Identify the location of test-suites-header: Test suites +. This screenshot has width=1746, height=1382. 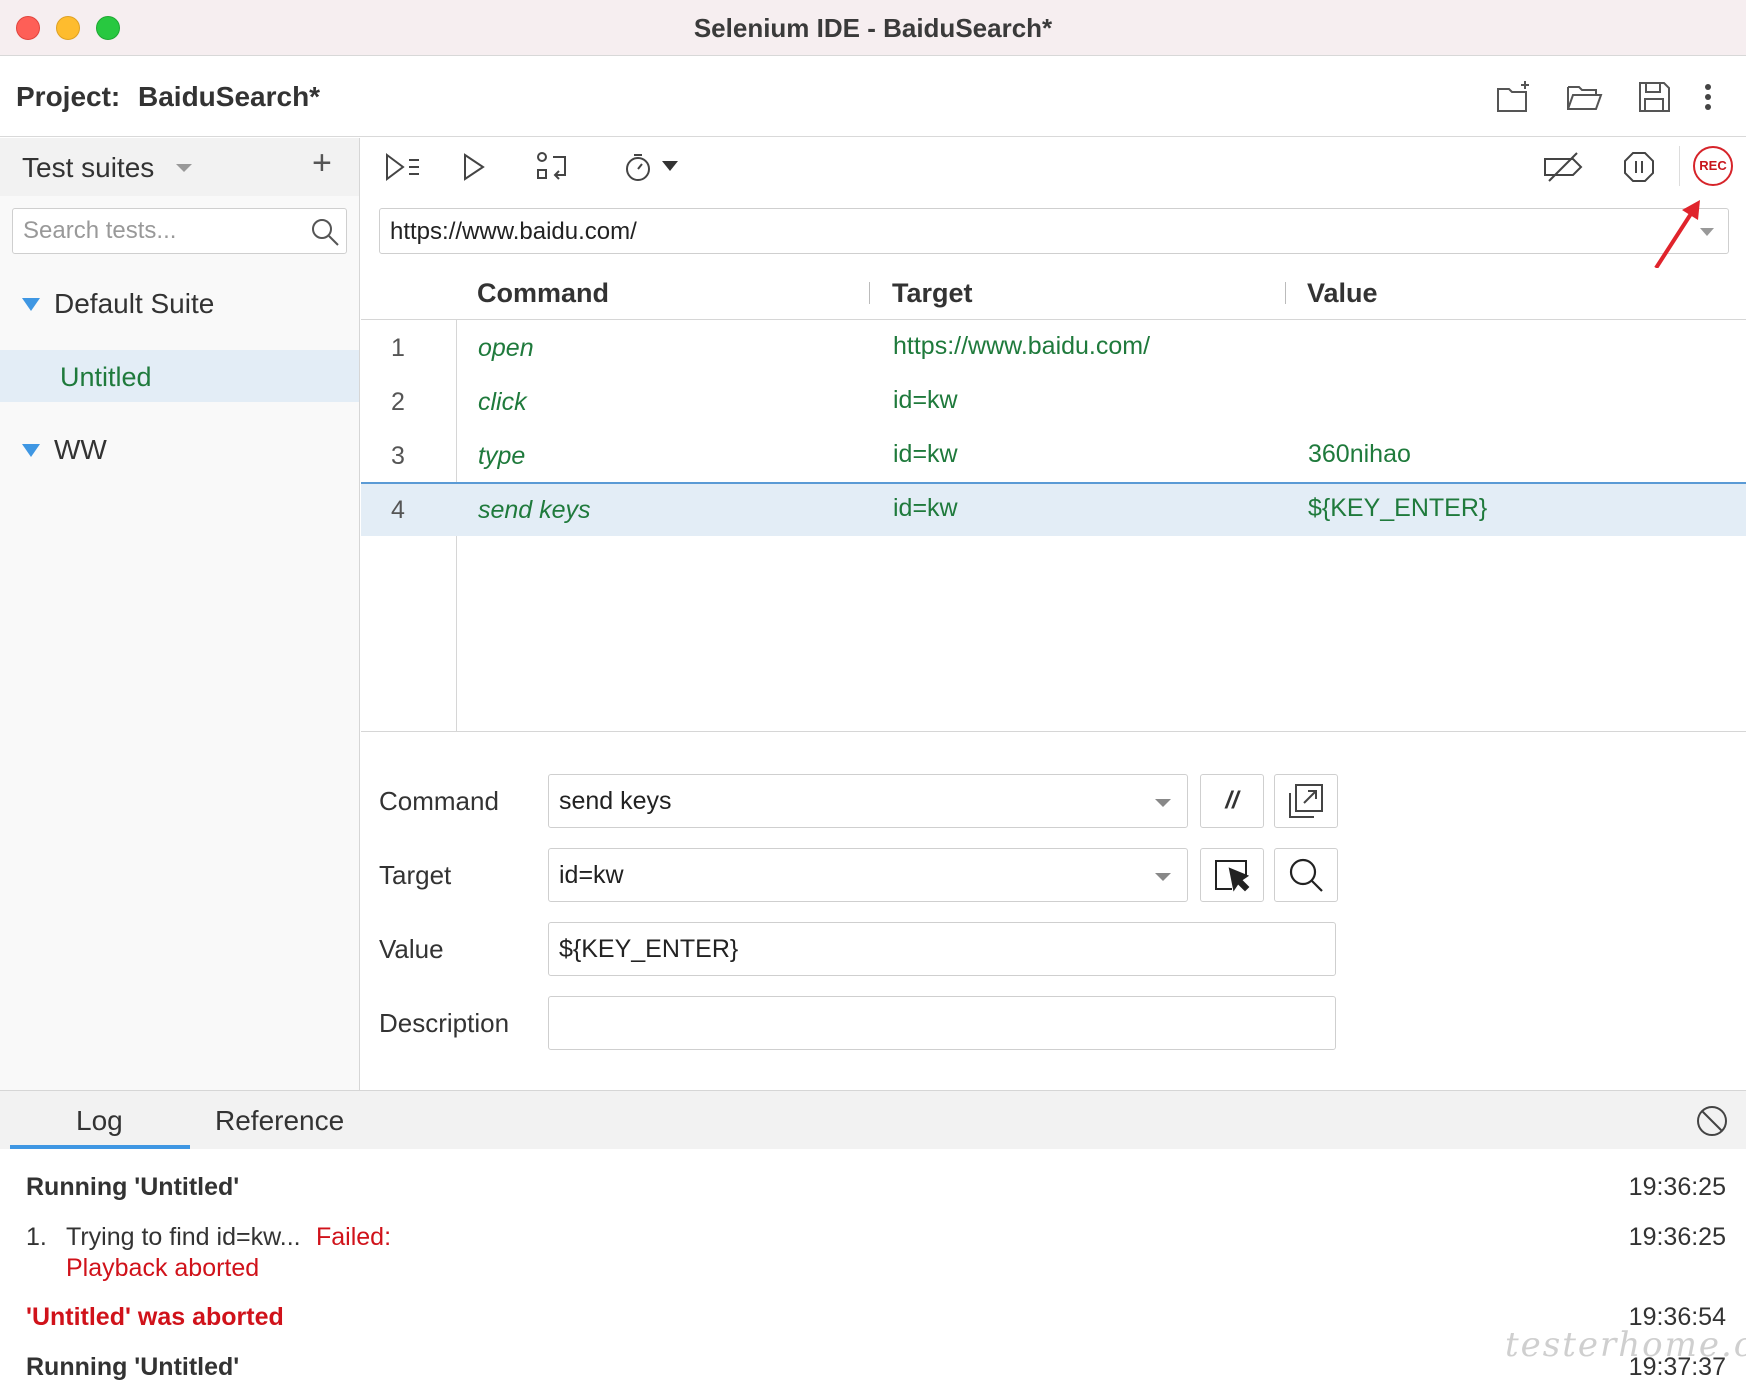
(179, 167).